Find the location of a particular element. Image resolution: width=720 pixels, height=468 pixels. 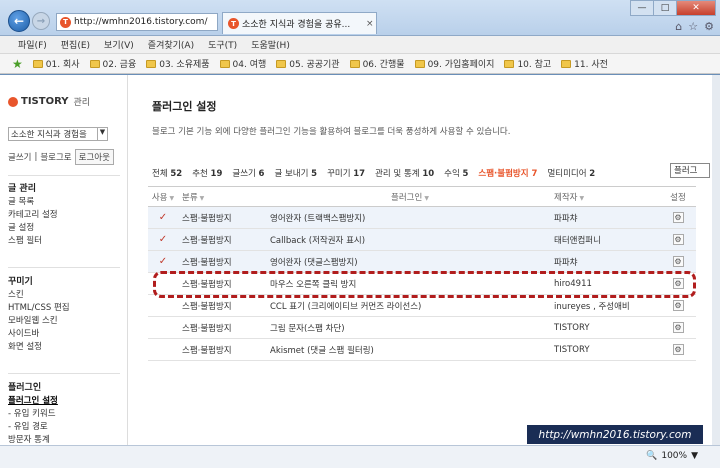

table-row: ✓ 스팸·불펌방지 영어완자 (댓글스팸방지) 파파챠 ⚙ is located at coordinates (422, 261).